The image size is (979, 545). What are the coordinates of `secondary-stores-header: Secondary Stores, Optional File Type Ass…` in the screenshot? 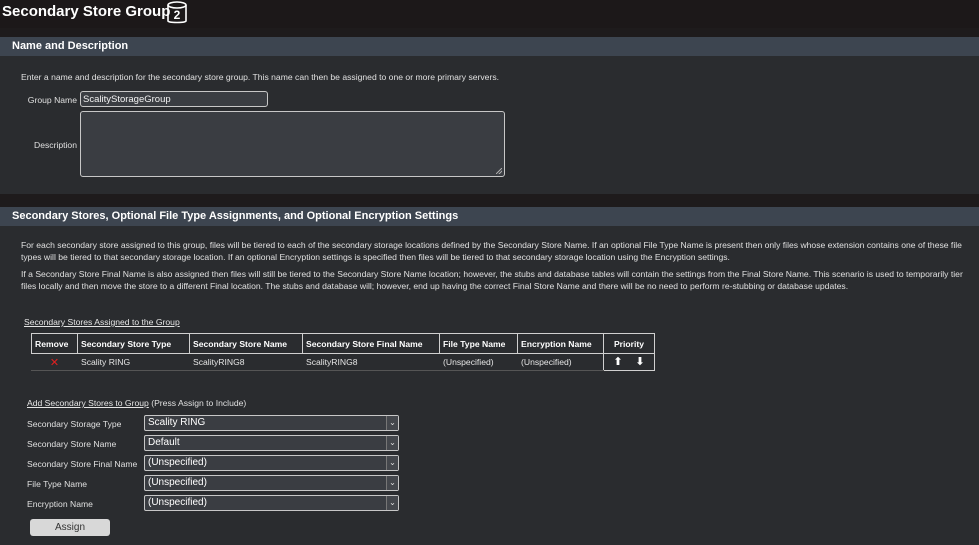 It's located at (489, 216).